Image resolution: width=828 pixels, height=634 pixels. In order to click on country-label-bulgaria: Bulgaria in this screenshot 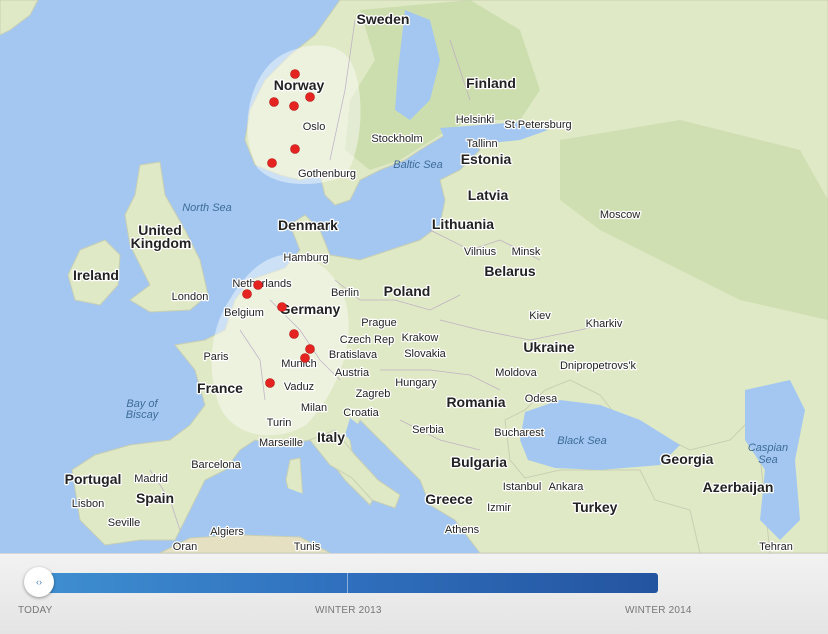, I will do `click(479, 462)`.